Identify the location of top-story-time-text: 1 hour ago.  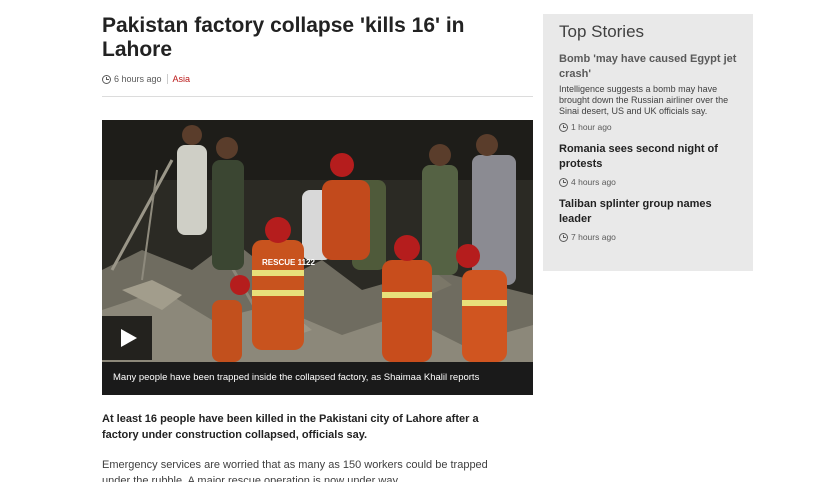
(591, 127).